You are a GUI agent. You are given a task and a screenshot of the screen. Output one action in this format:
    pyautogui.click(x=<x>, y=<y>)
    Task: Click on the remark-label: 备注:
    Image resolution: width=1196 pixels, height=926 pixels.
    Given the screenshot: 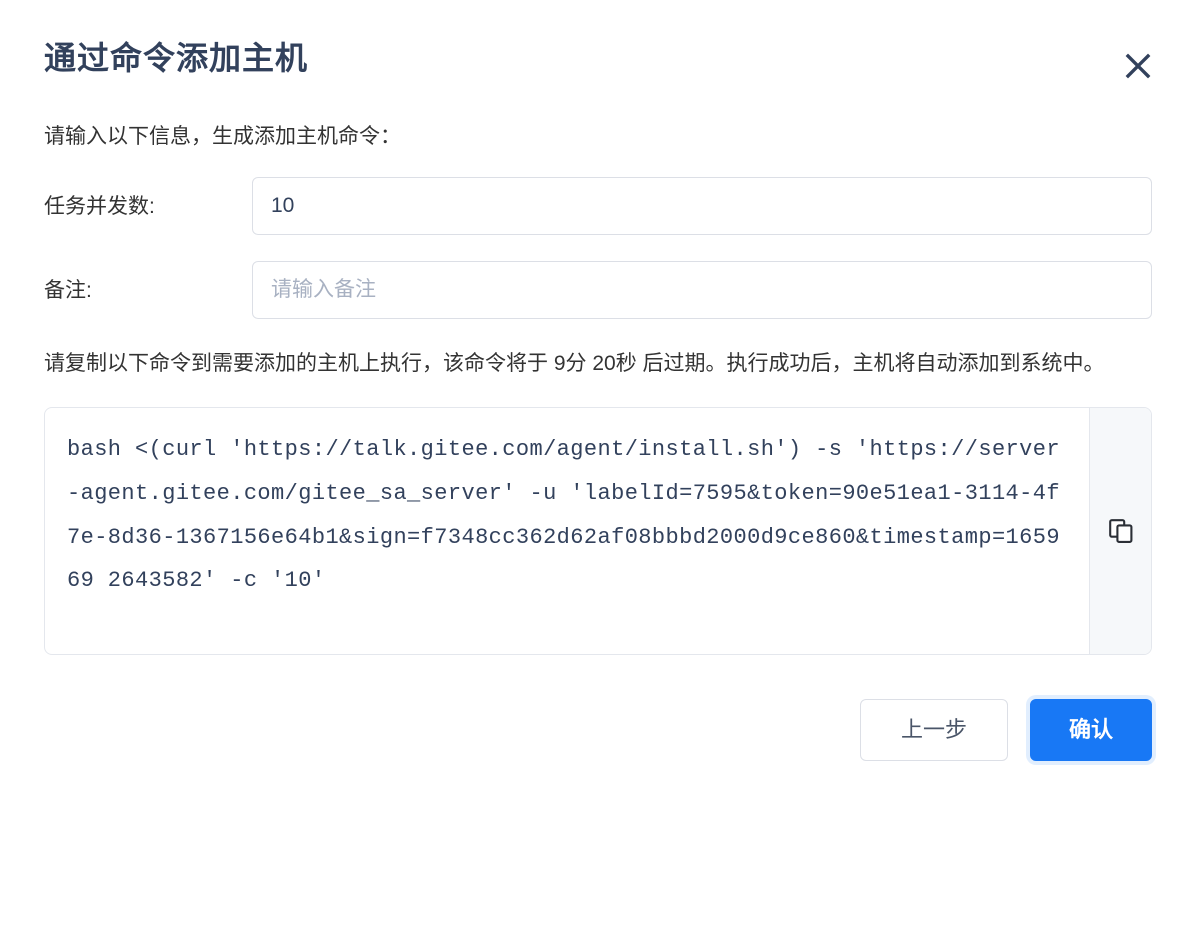 What is the action you would take?
    pyautogui.click(x=68, y=290)
    